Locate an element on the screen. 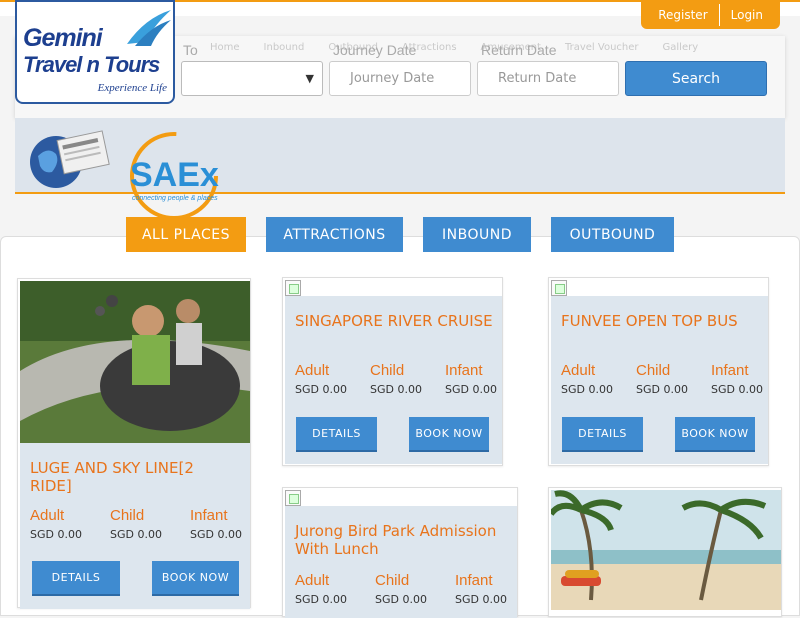  wing-swoosh-icon is located at coordinates (149, 28).